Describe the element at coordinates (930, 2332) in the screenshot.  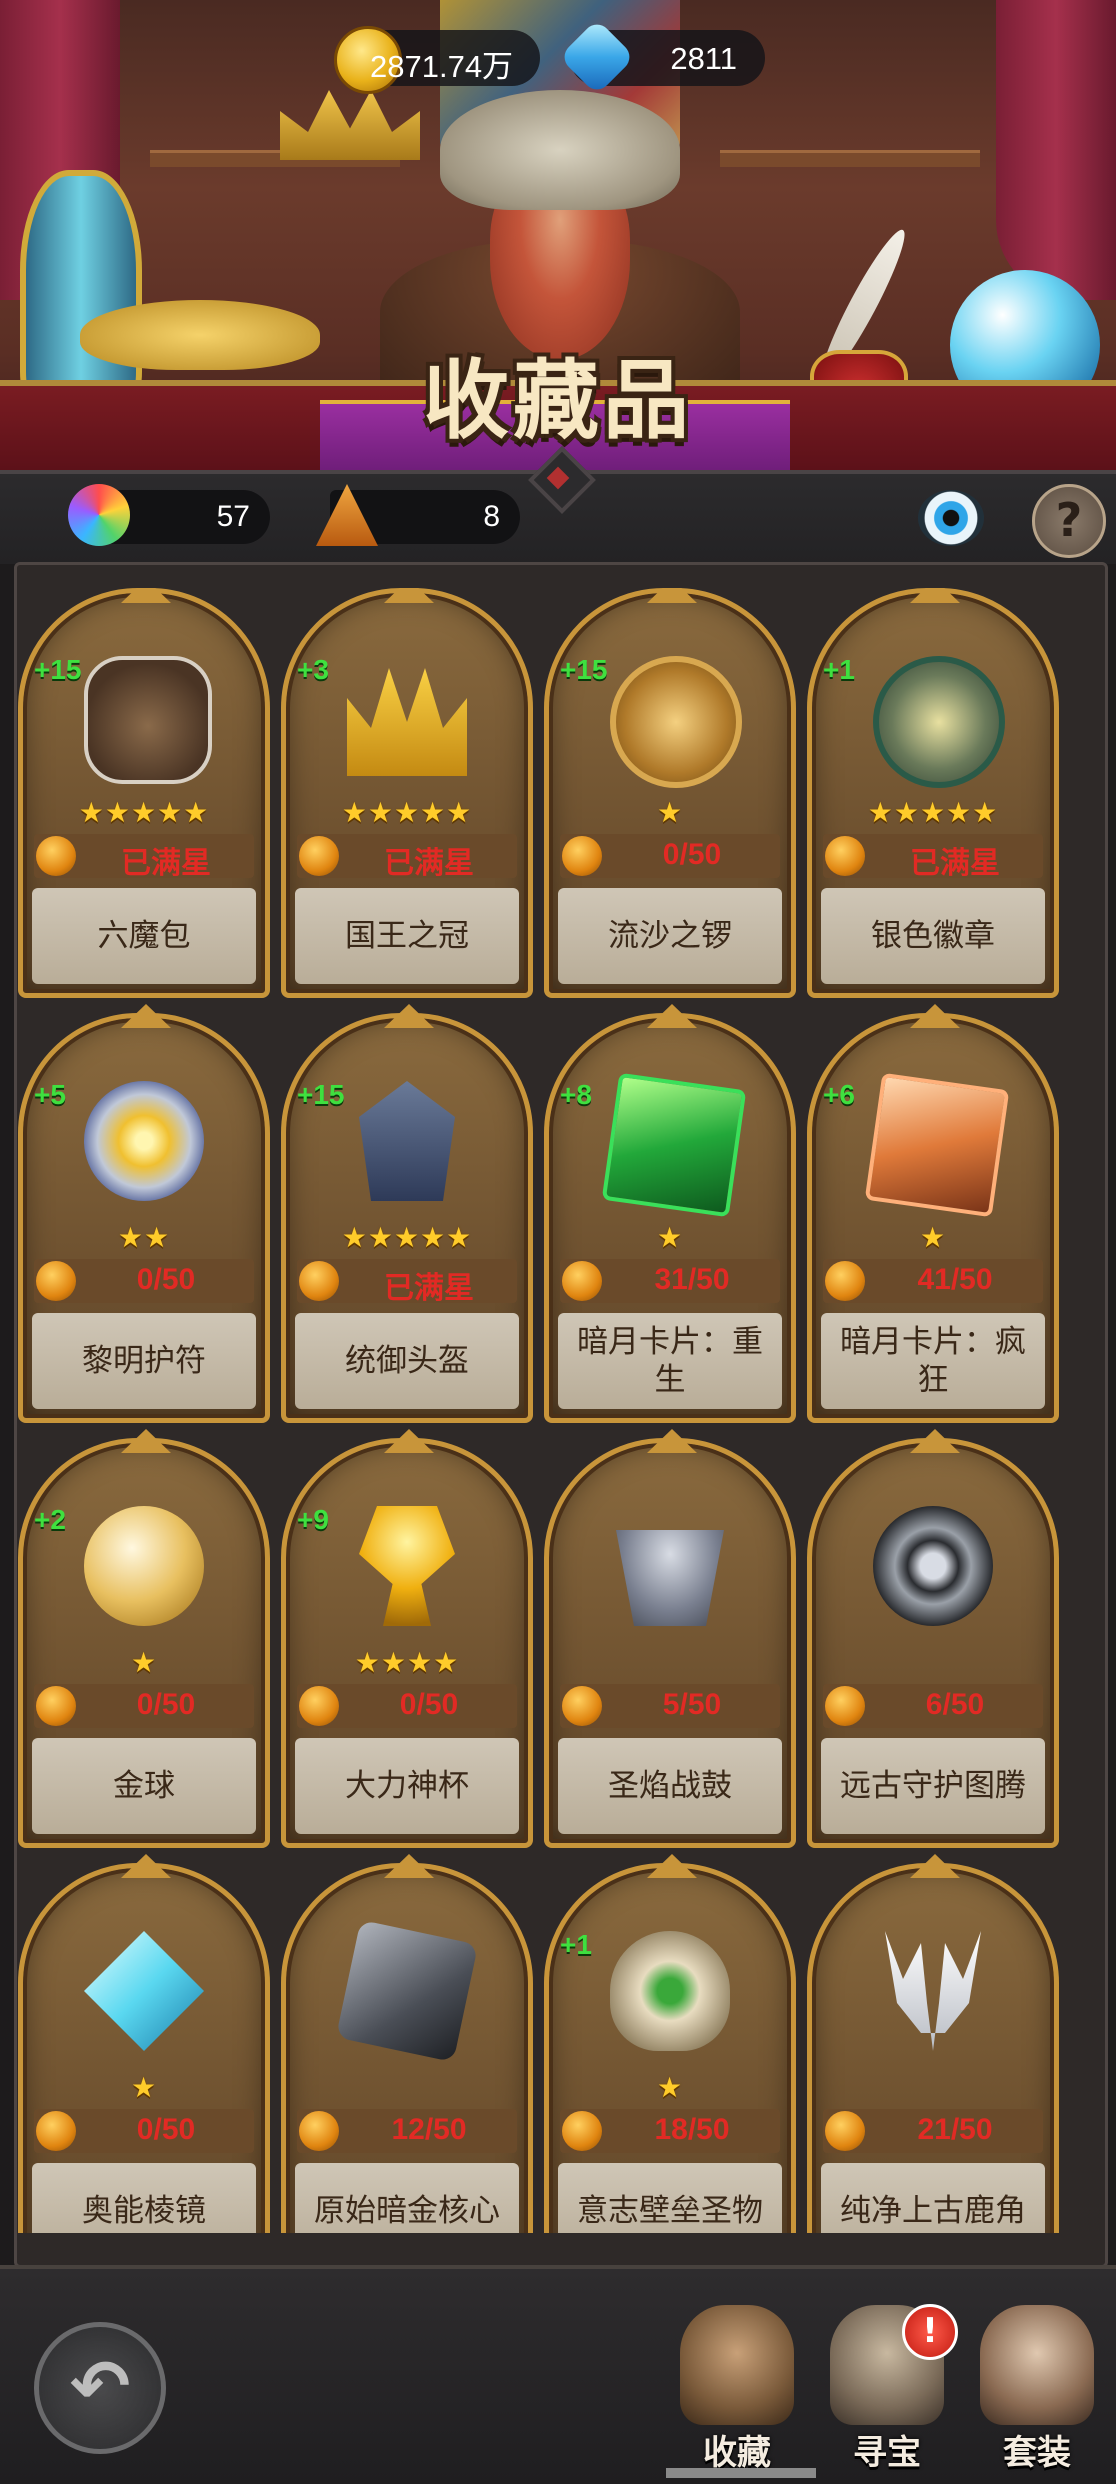
I see `alert-badge: !` at that location.